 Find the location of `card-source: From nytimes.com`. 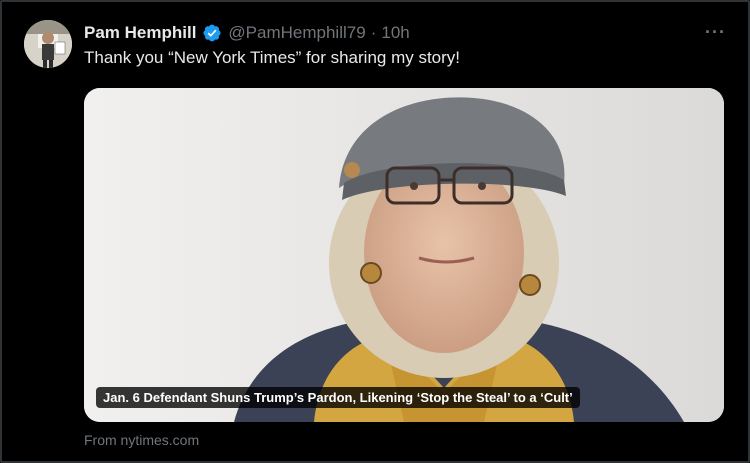

card-source: From nytimes.com is located at coordinates (141, 440).